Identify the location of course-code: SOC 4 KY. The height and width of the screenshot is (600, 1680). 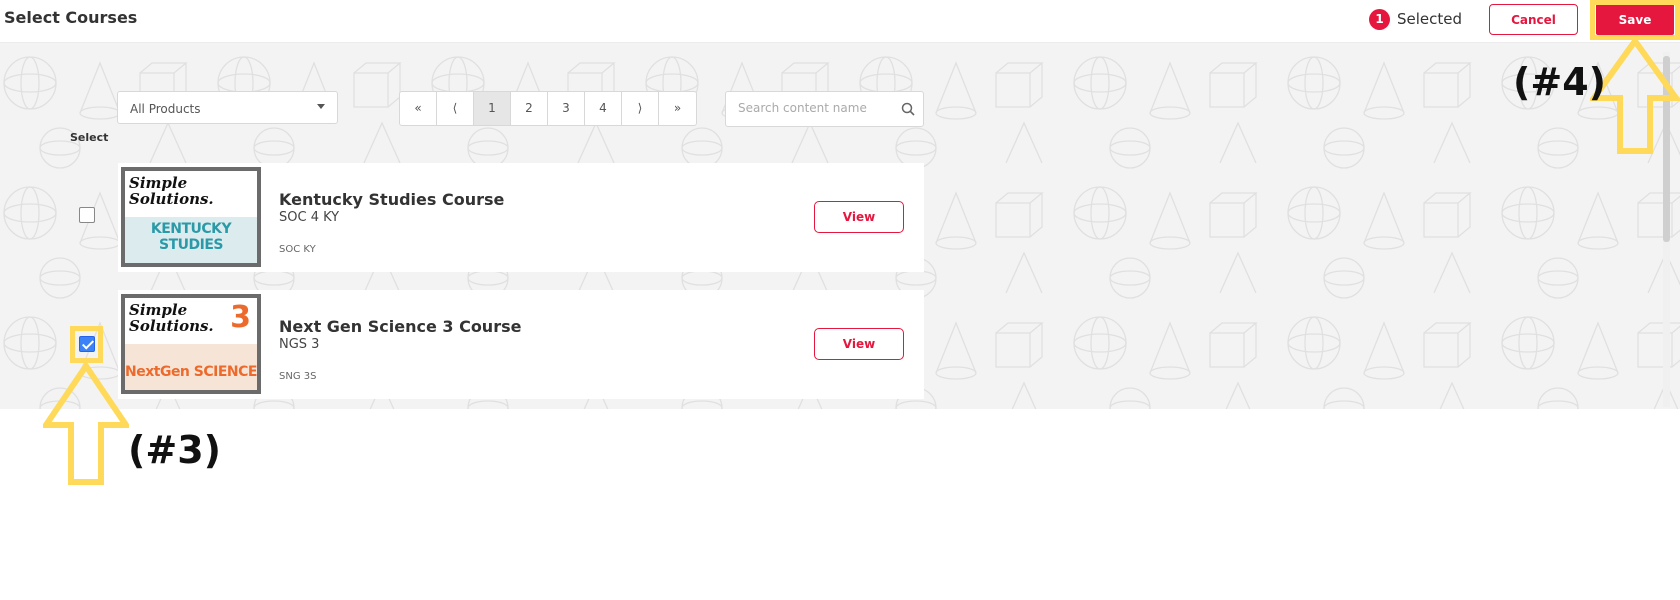
(309, 217).